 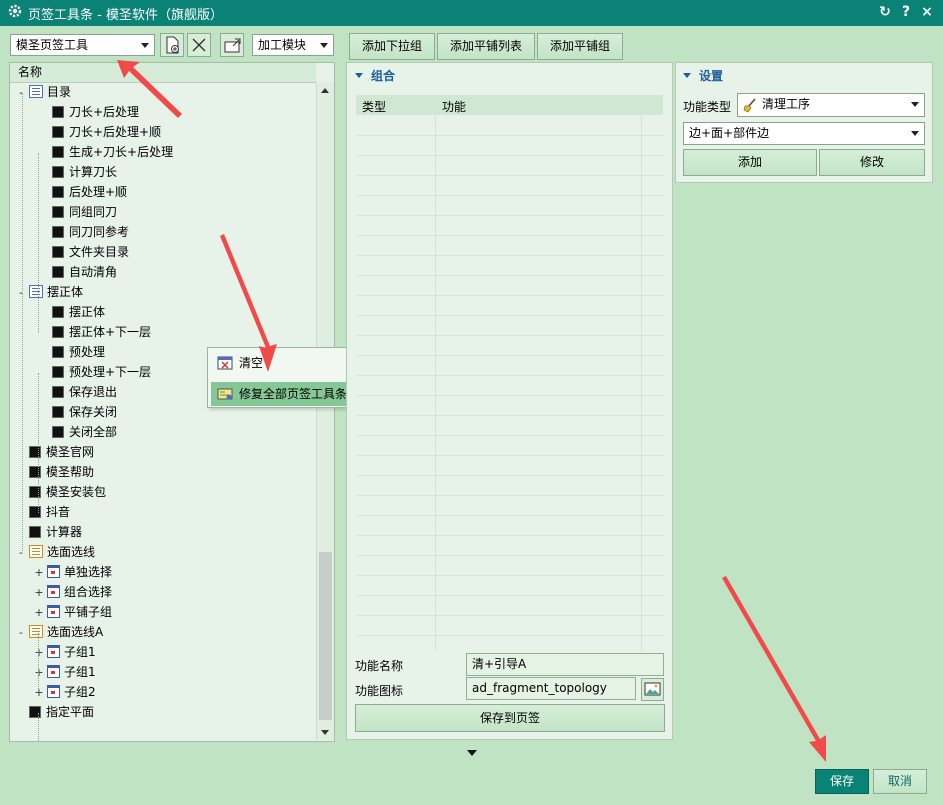 I want to click on modify-button: 修改, so click(x=872, y=162).